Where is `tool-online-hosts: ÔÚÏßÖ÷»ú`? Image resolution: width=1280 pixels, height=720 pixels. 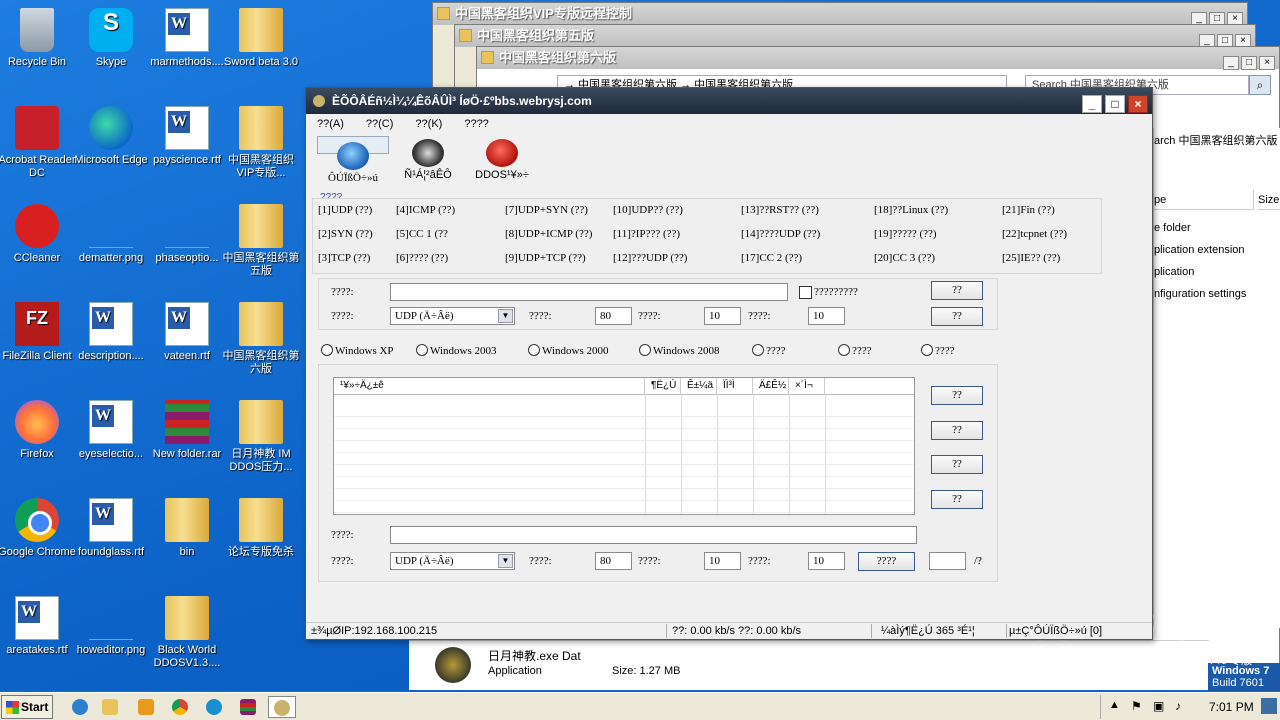
tool-online-hosts: ÔÚÏßÖ÷»ú is located at coordinates (353, 160).